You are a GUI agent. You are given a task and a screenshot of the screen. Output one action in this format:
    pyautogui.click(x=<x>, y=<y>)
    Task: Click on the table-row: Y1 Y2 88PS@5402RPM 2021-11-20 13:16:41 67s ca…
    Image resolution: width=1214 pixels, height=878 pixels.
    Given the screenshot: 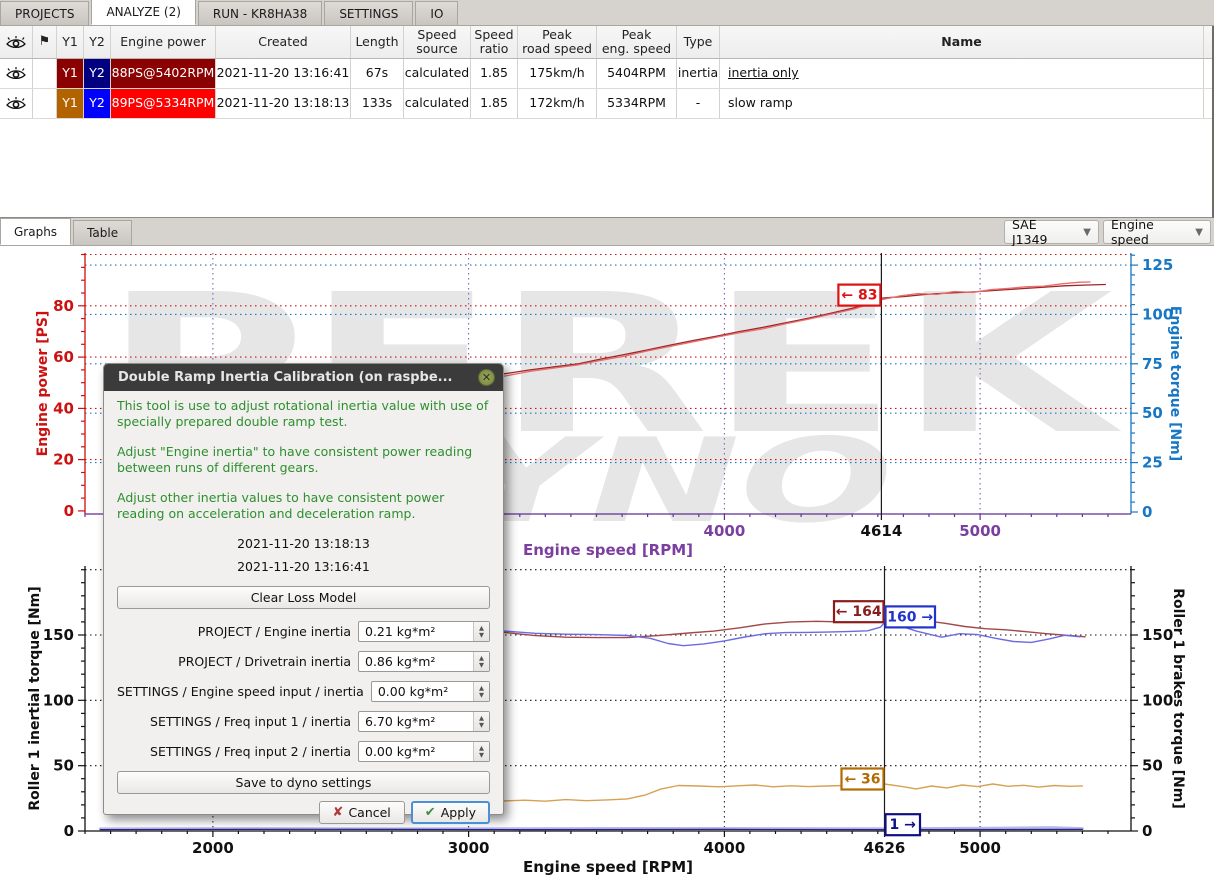 What is the action you would take?
    pyautogui.click(x=606, y=74)
    